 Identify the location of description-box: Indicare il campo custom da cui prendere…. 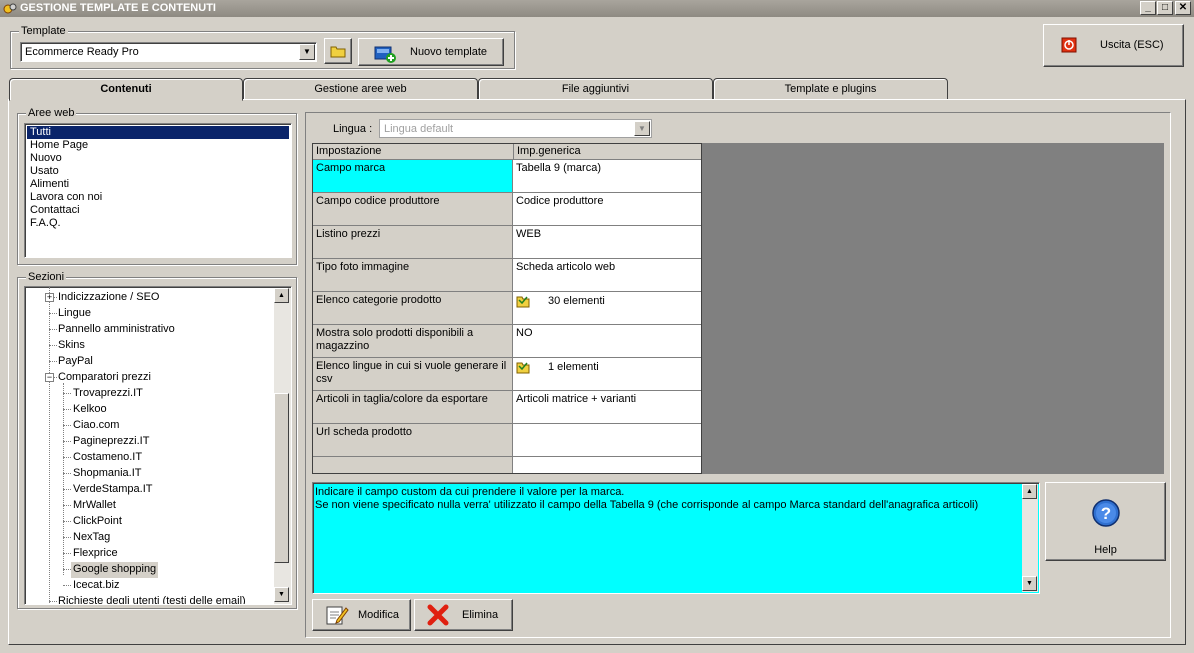
(676, 538).